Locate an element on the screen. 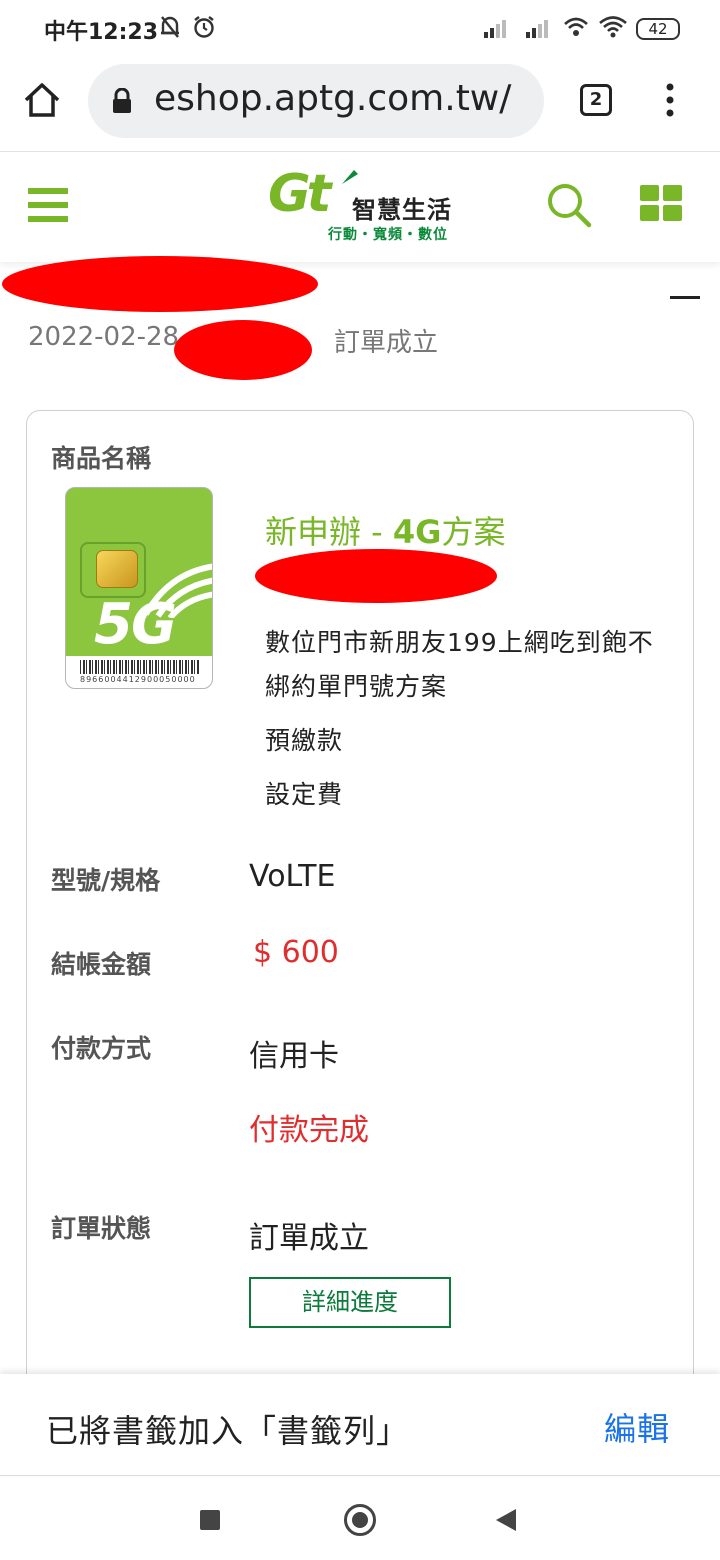  signal-2-icon is located at coordinates (537, 29).